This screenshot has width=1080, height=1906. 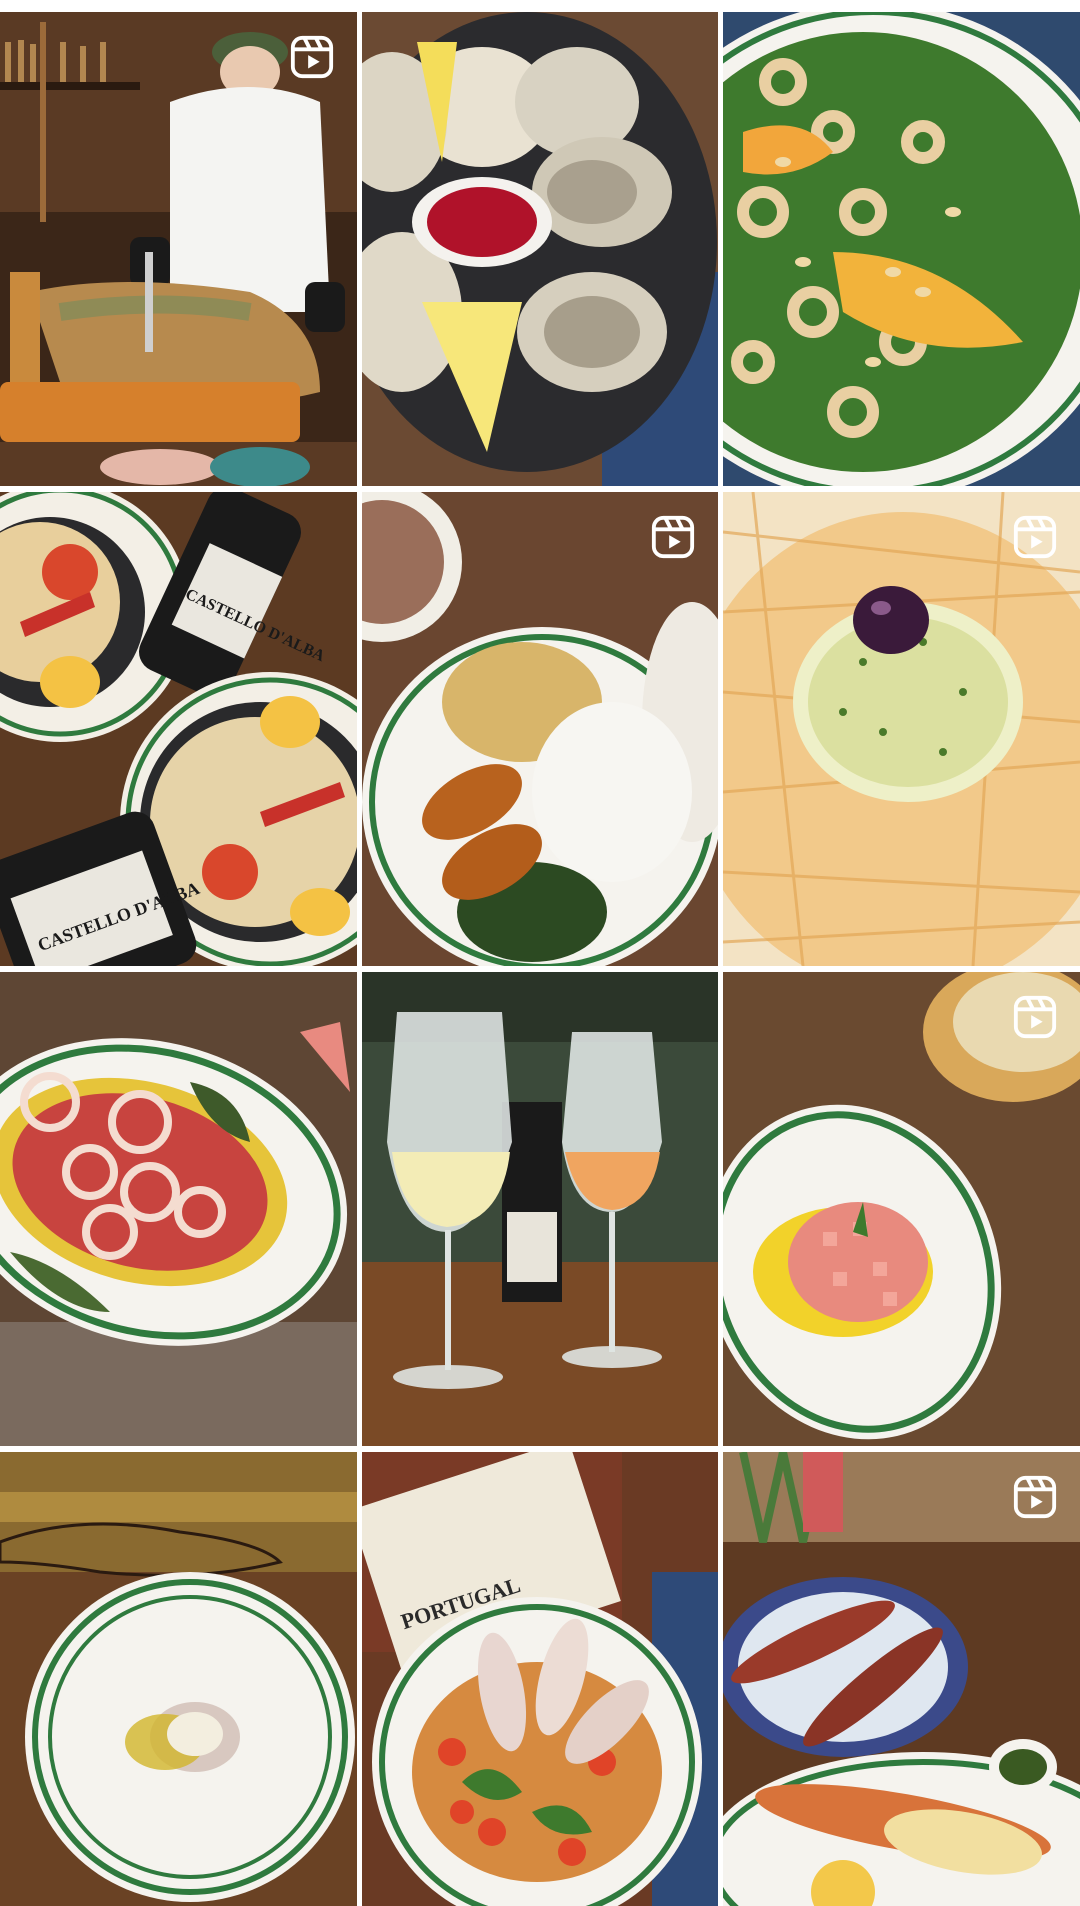 I want to click on post-image-bacalhau-straw-potatoes, so click(x=901, y=729).